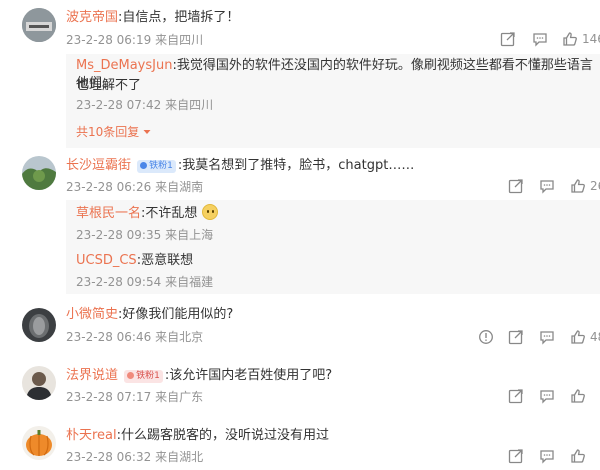  I want to click on comment-item: 小微简史:好像我们能用似的? 23-2-28 06:46 来自北京 48, so click(300, 329).